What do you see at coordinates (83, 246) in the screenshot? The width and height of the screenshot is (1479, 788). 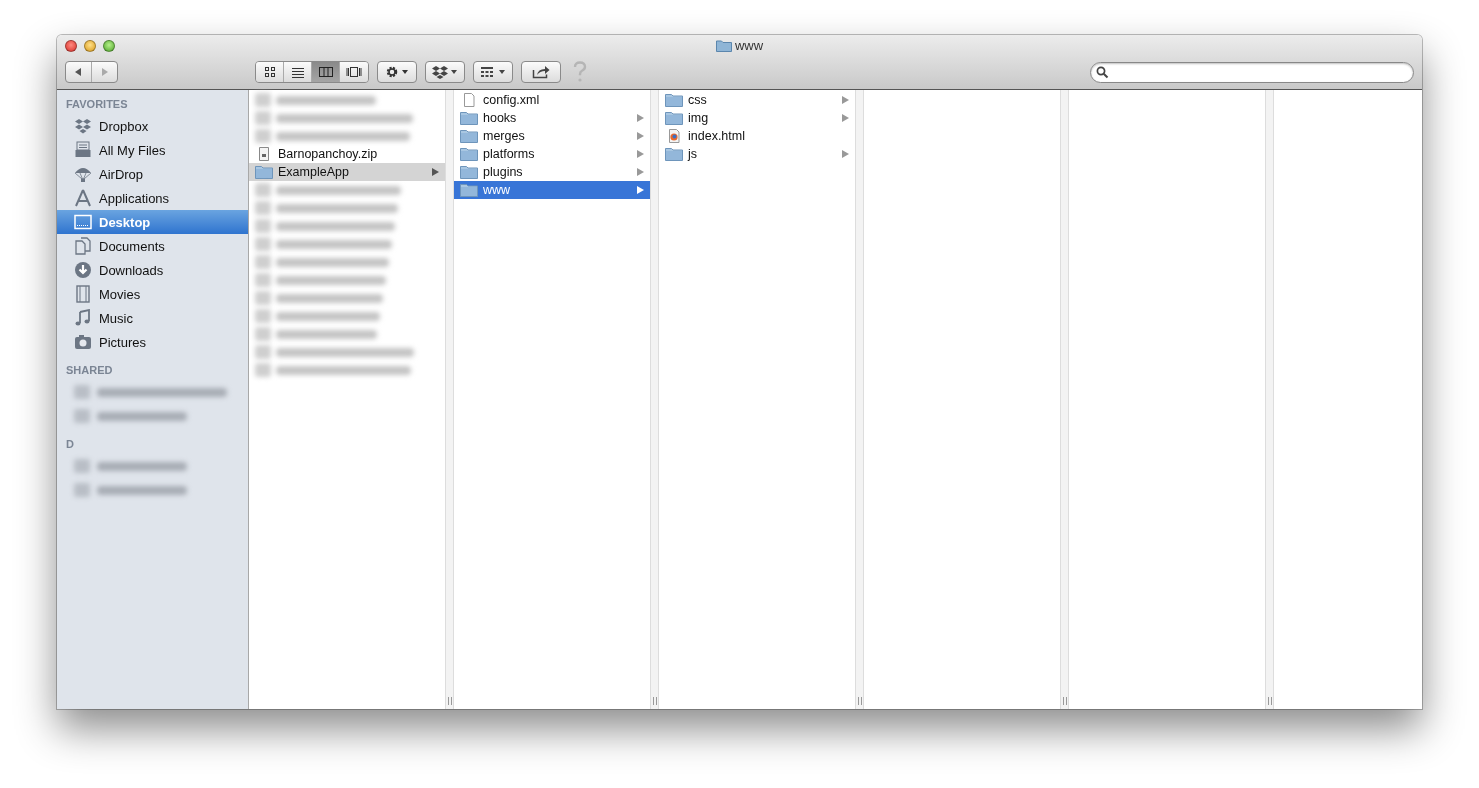 I see `documents-icon` at bounding box center [83, 246].